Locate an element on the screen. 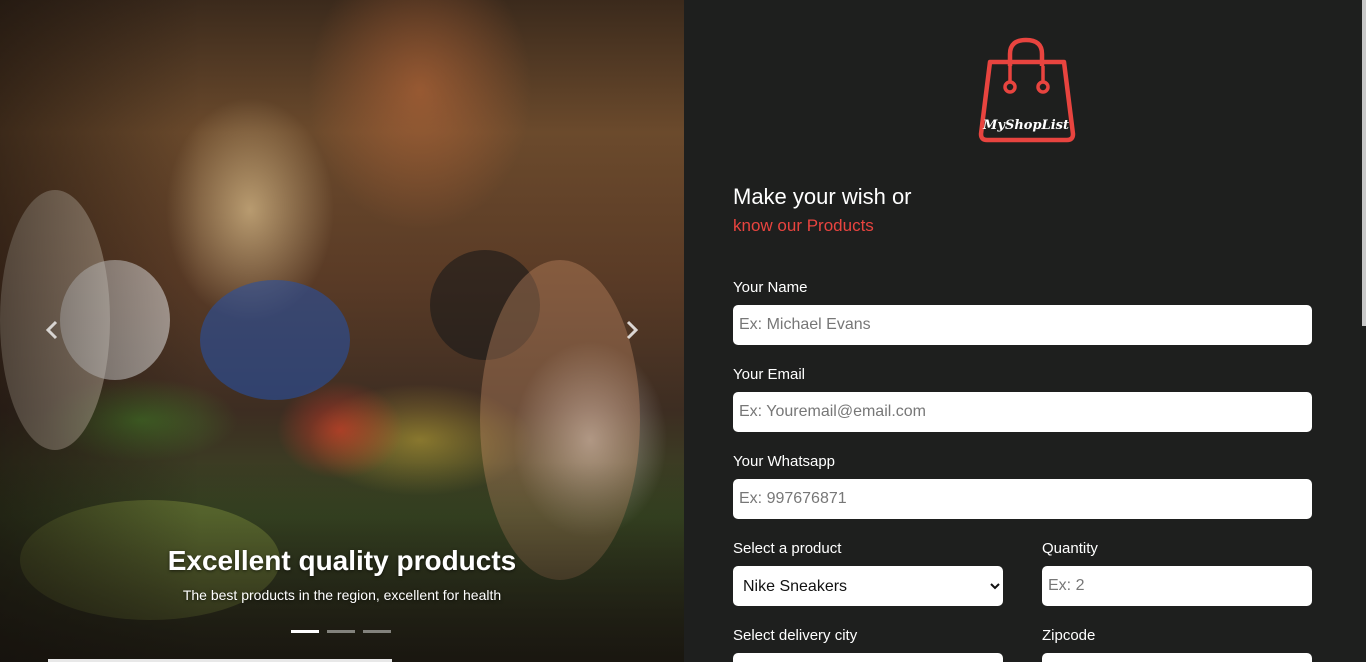 This screenshot has height=662, width=1366. carousel-next-button is located at coordinates (632, 330).